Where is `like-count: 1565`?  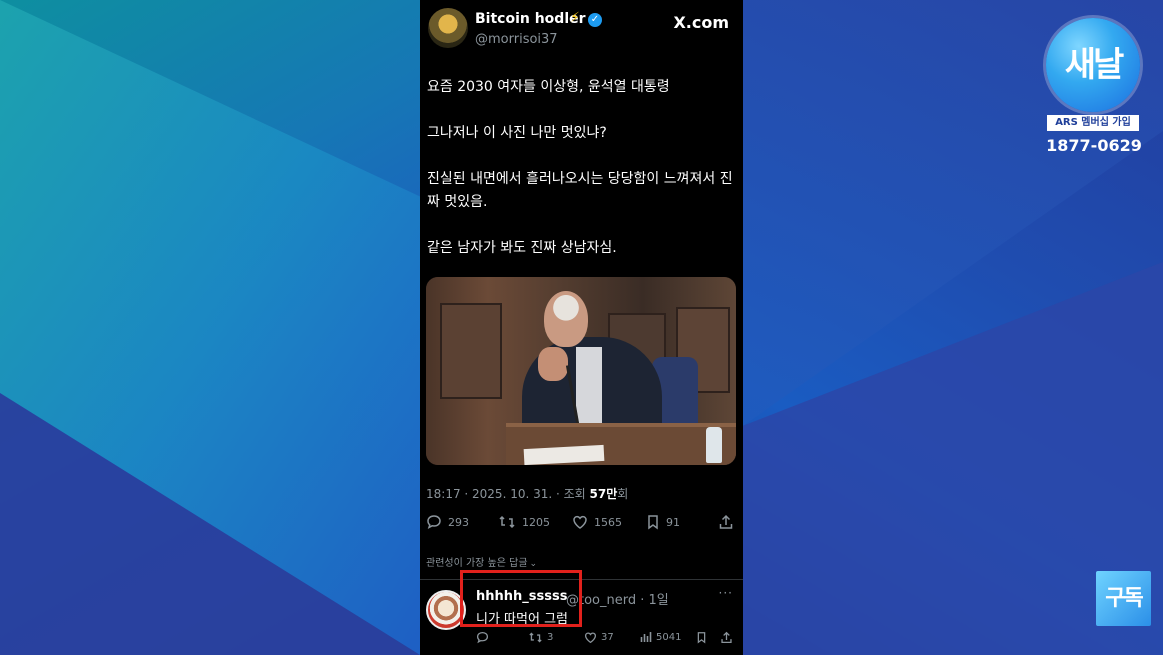 like-count: 1565 is located at coordinates (608, 522).